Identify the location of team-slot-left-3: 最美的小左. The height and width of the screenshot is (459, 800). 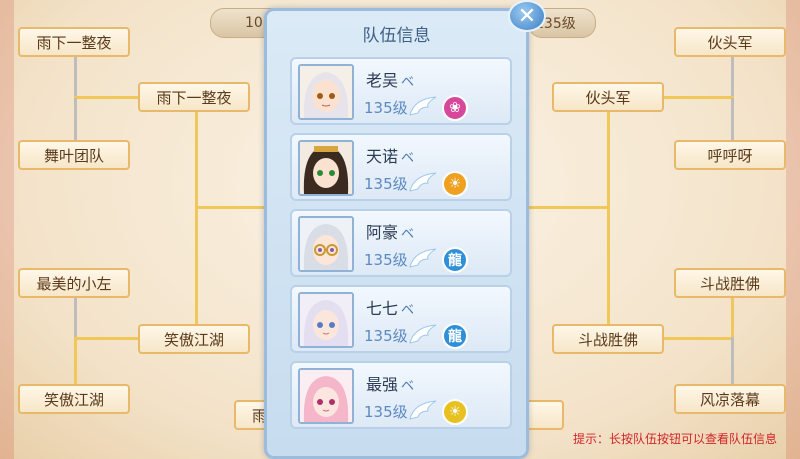
(74, 283).